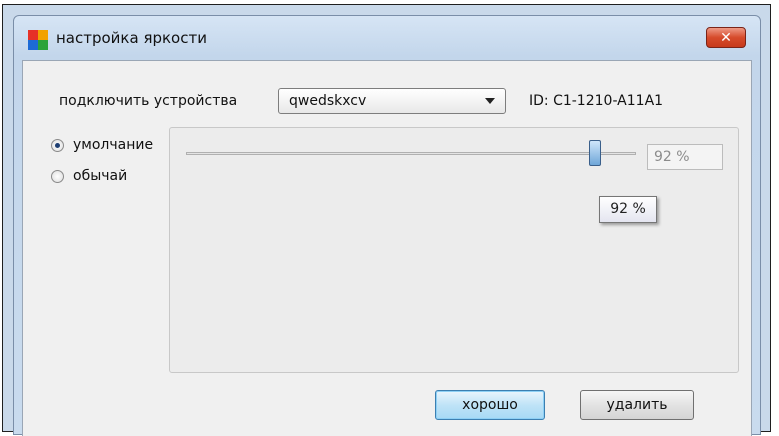  I want to click on radio-default: умолчание, so click(102, 145).